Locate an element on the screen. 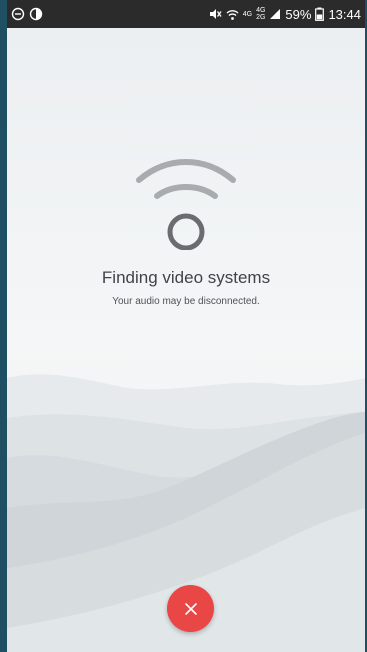 The width and height of the screenshot is (367, 652). clock: 13:44 is located at coordinates (344, 14).